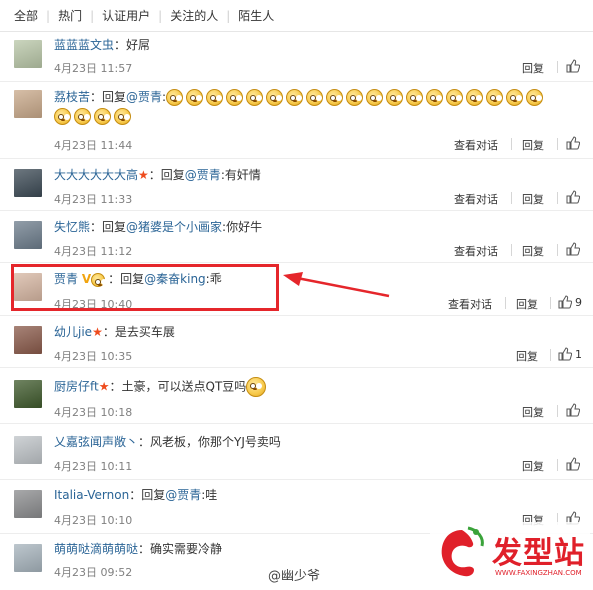 This screenshot has height=590, width=593. Describe the element at coordinates (256, 15) in the screenshot. I see `tab-strangers: 陌生人` at that location.